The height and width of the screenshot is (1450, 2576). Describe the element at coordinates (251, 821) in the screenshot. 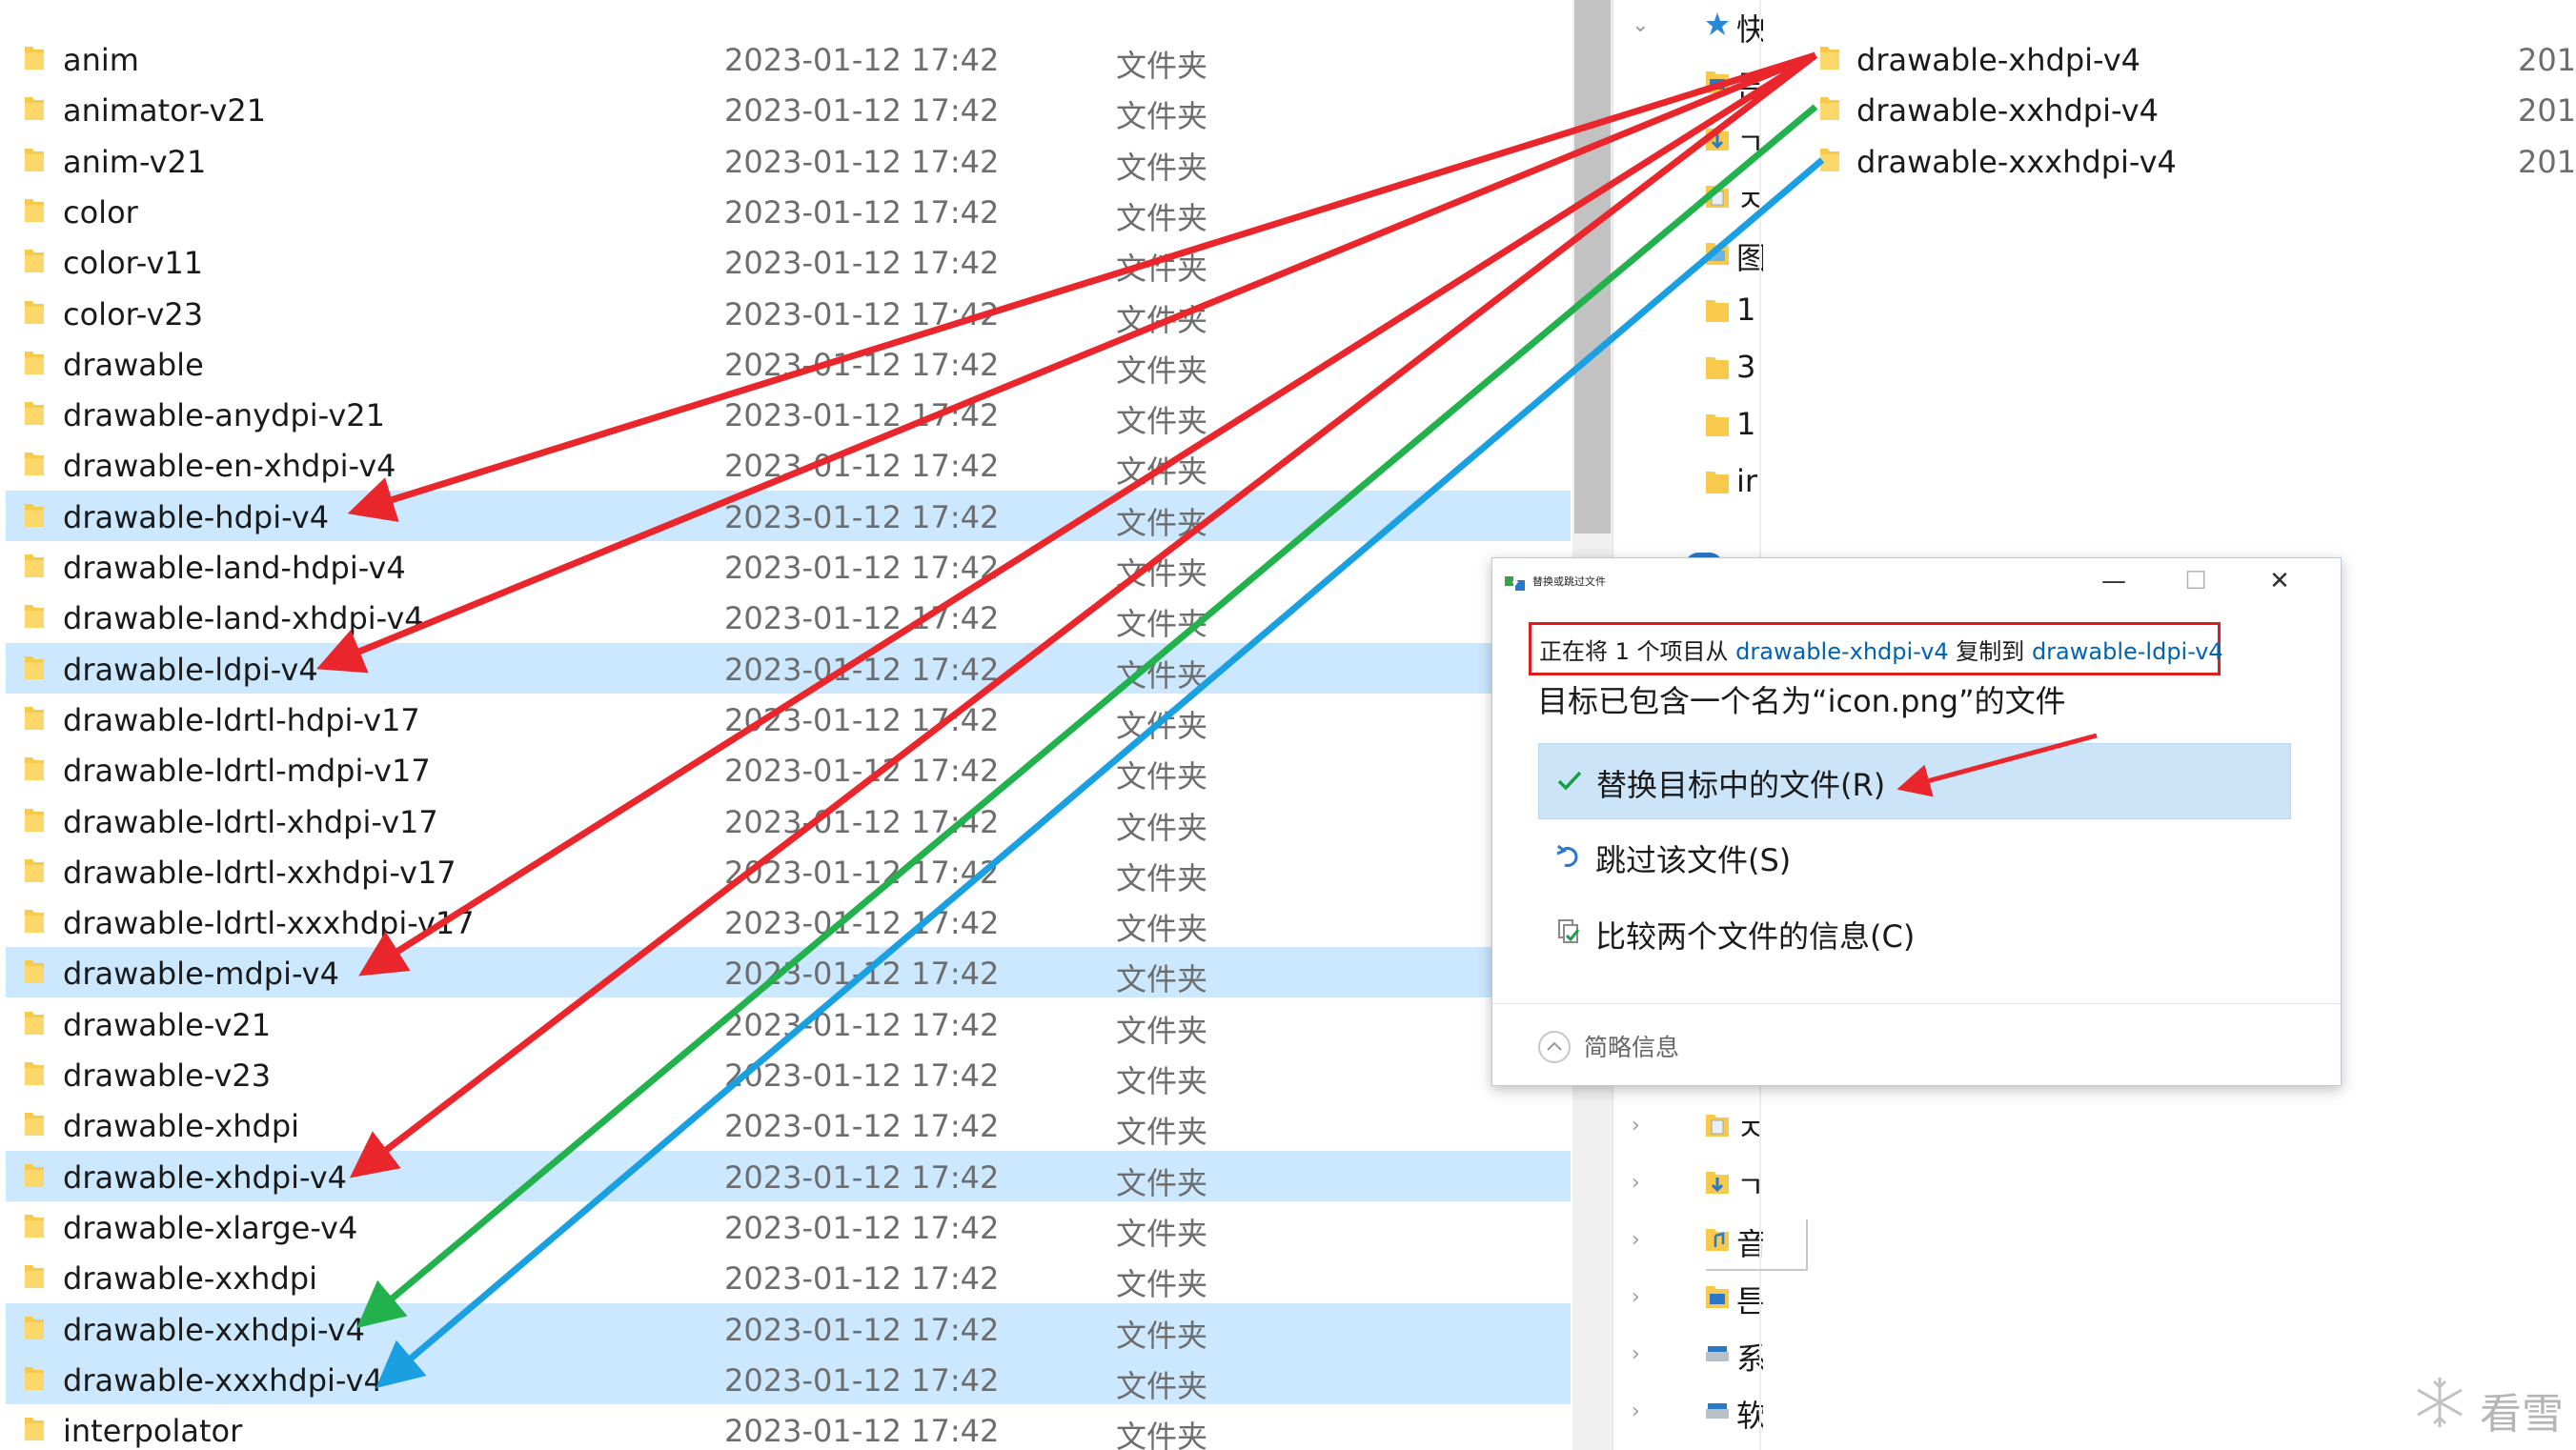

I see `file-name: drawable-ldrtl-xhdpi-v17` at that location.